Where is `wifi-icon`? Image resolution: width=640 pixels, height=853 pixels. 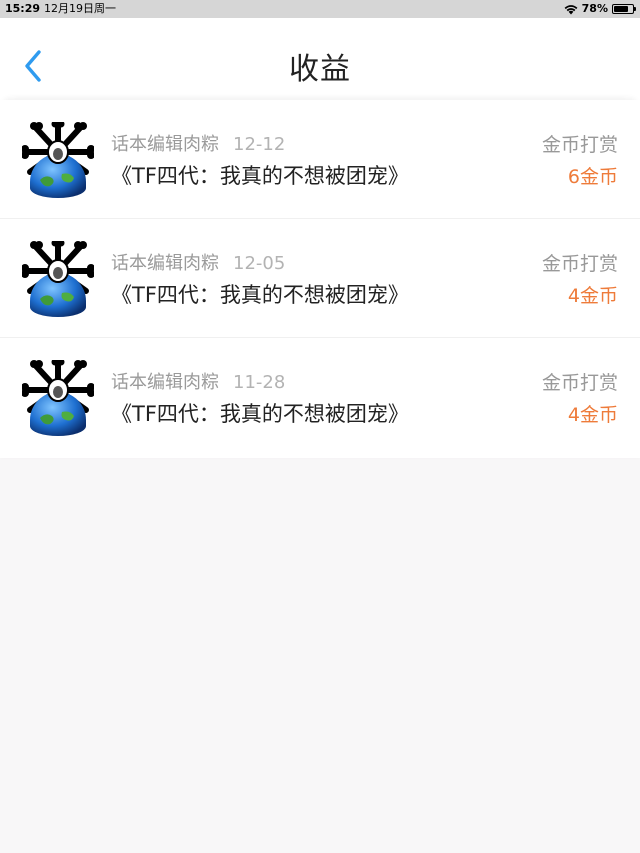 wifi-icon is located at coordinates (571, 9).